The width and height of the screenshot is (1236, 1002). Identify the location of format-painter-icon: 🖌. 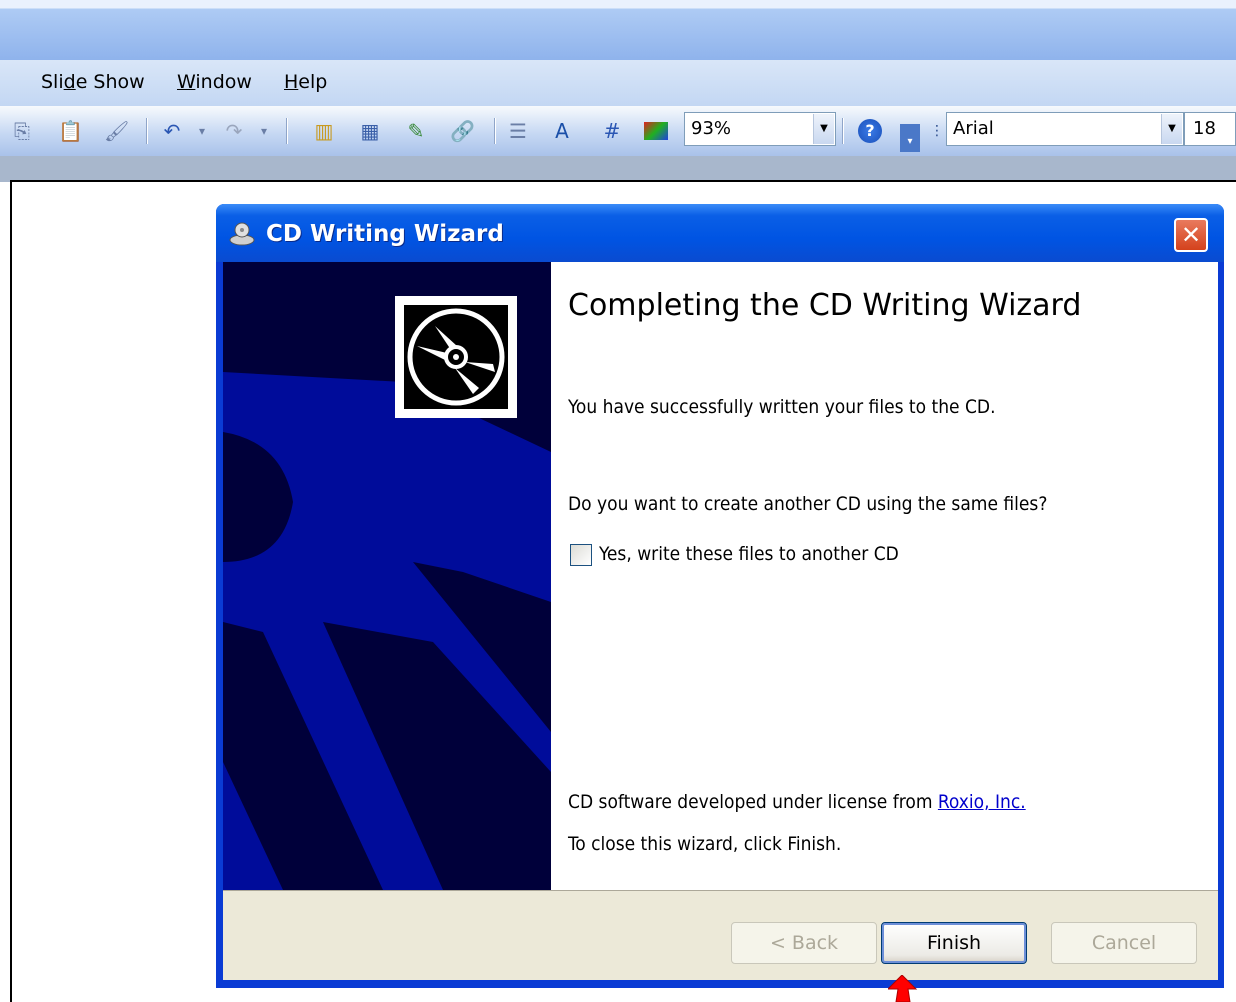
(116, 131).